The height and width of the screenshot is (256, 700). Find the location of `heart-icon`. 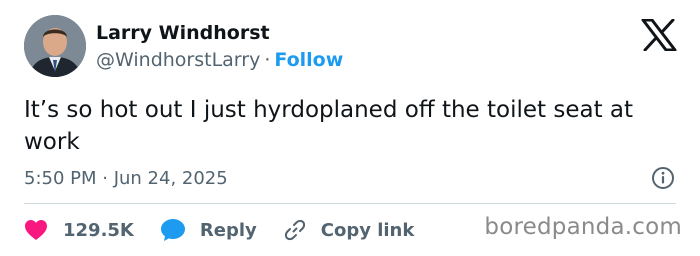

heart-icon is located at coordinates (36, 230).